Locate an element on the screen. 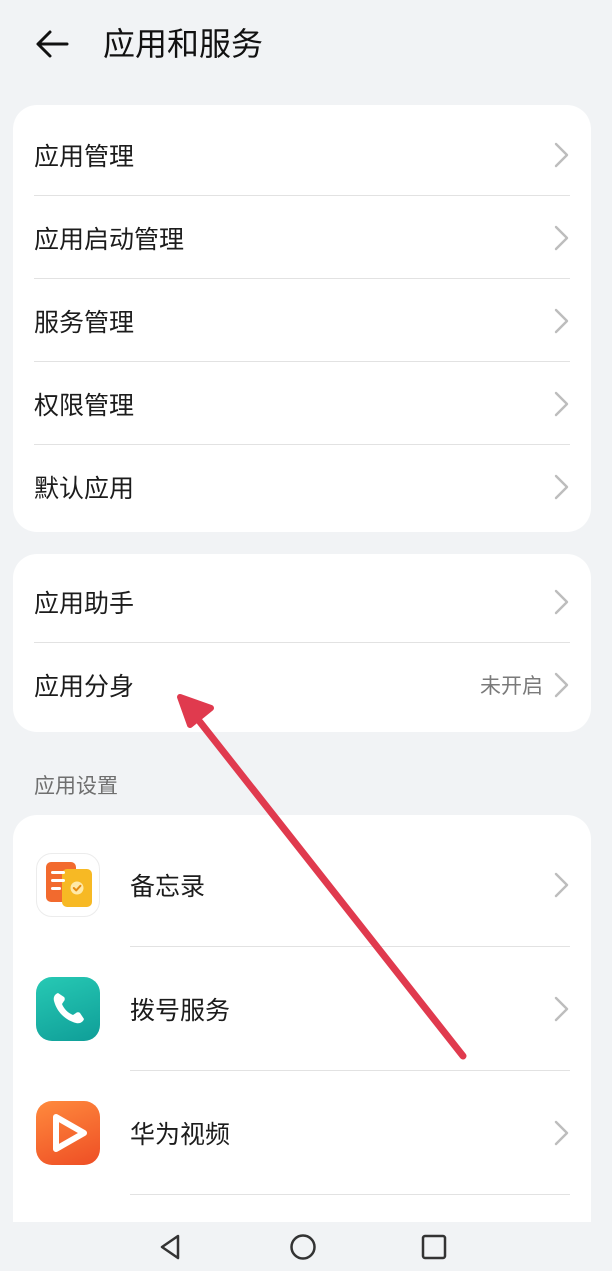  menu-item-app-management: 应用管理 is located at coordinates (302, 154).